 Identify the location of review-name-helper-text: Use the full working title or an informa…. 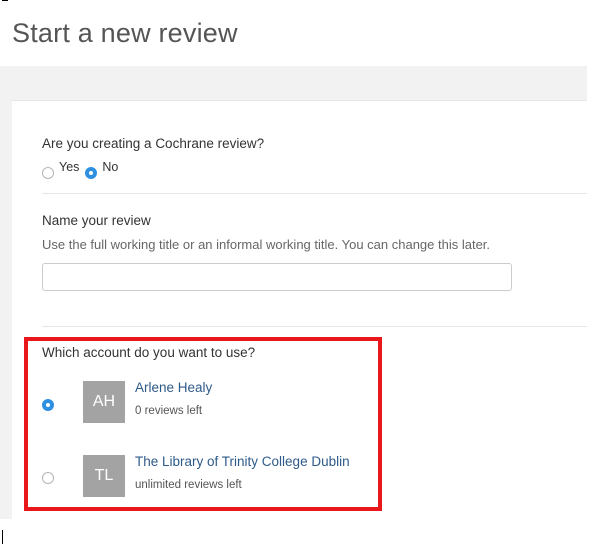
(266, 244).